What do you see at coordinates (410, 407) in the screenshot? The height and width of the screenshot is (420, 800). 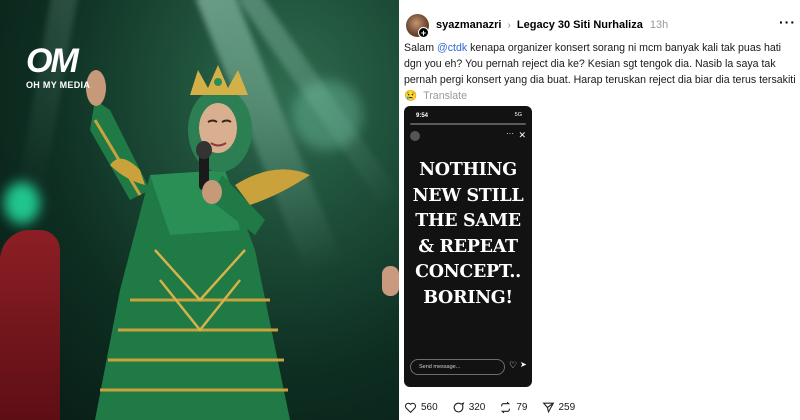 I see `heart-icon` at bounding box center [410, 407].